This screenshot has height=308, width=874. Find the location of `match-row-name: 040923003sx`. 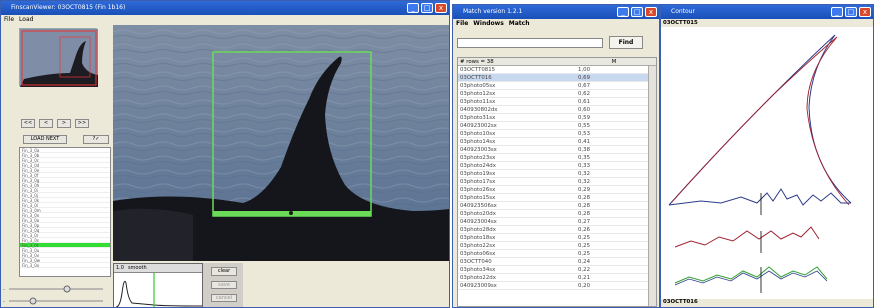

match-row-name: 040923003sx is located at coordinates (478, 150).